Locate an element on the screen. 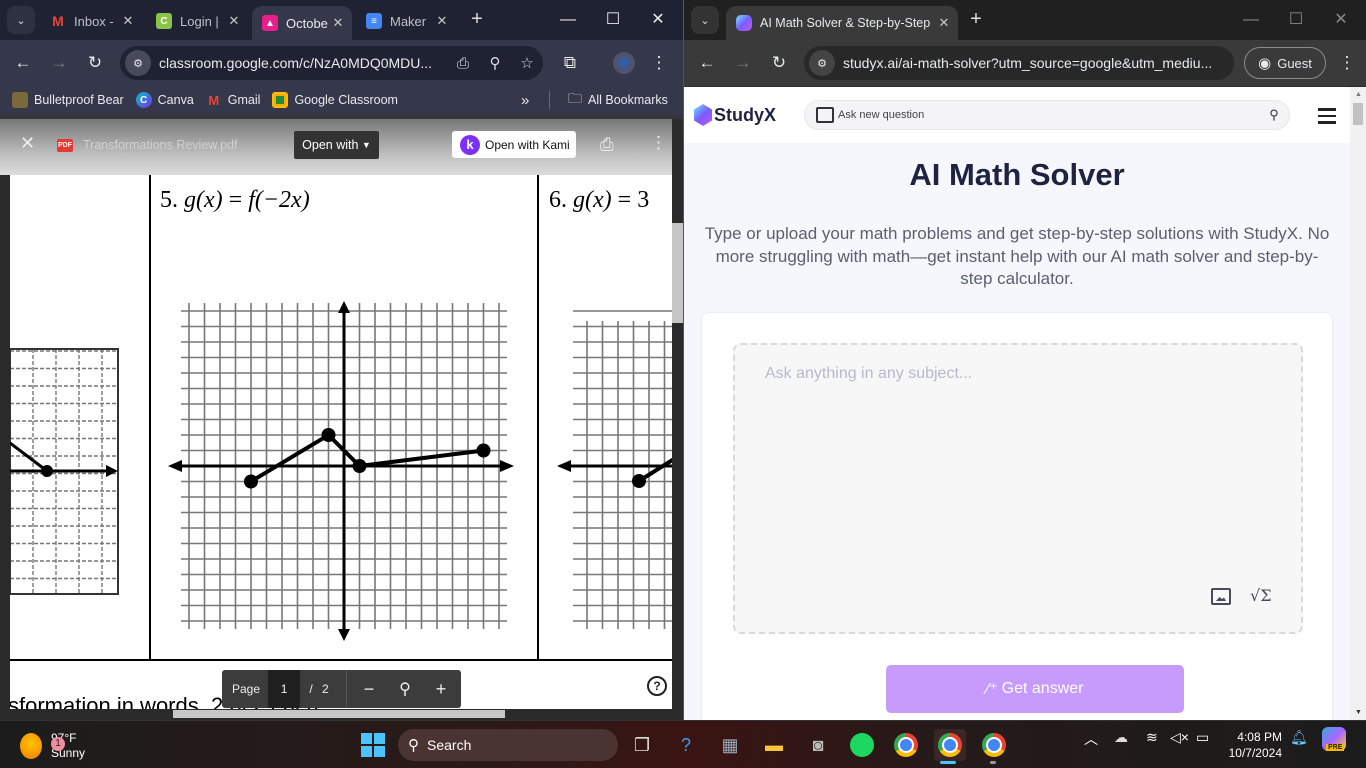 This screenshot has width=1366, height=768. problem-5-label: 5. g(x) = f(−2x) is located at coordinates (235, 200).